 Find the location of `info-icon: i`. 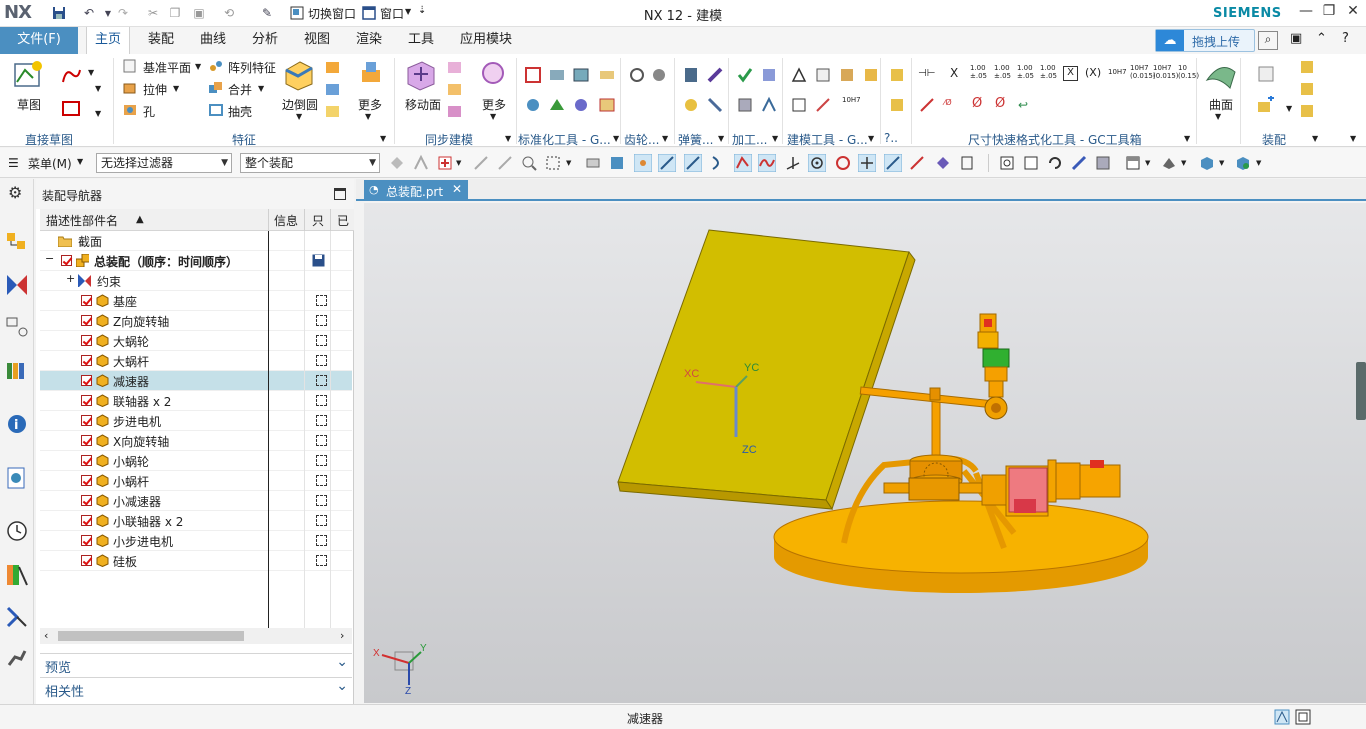

info-icon: i is located at coordinates (17, 424).